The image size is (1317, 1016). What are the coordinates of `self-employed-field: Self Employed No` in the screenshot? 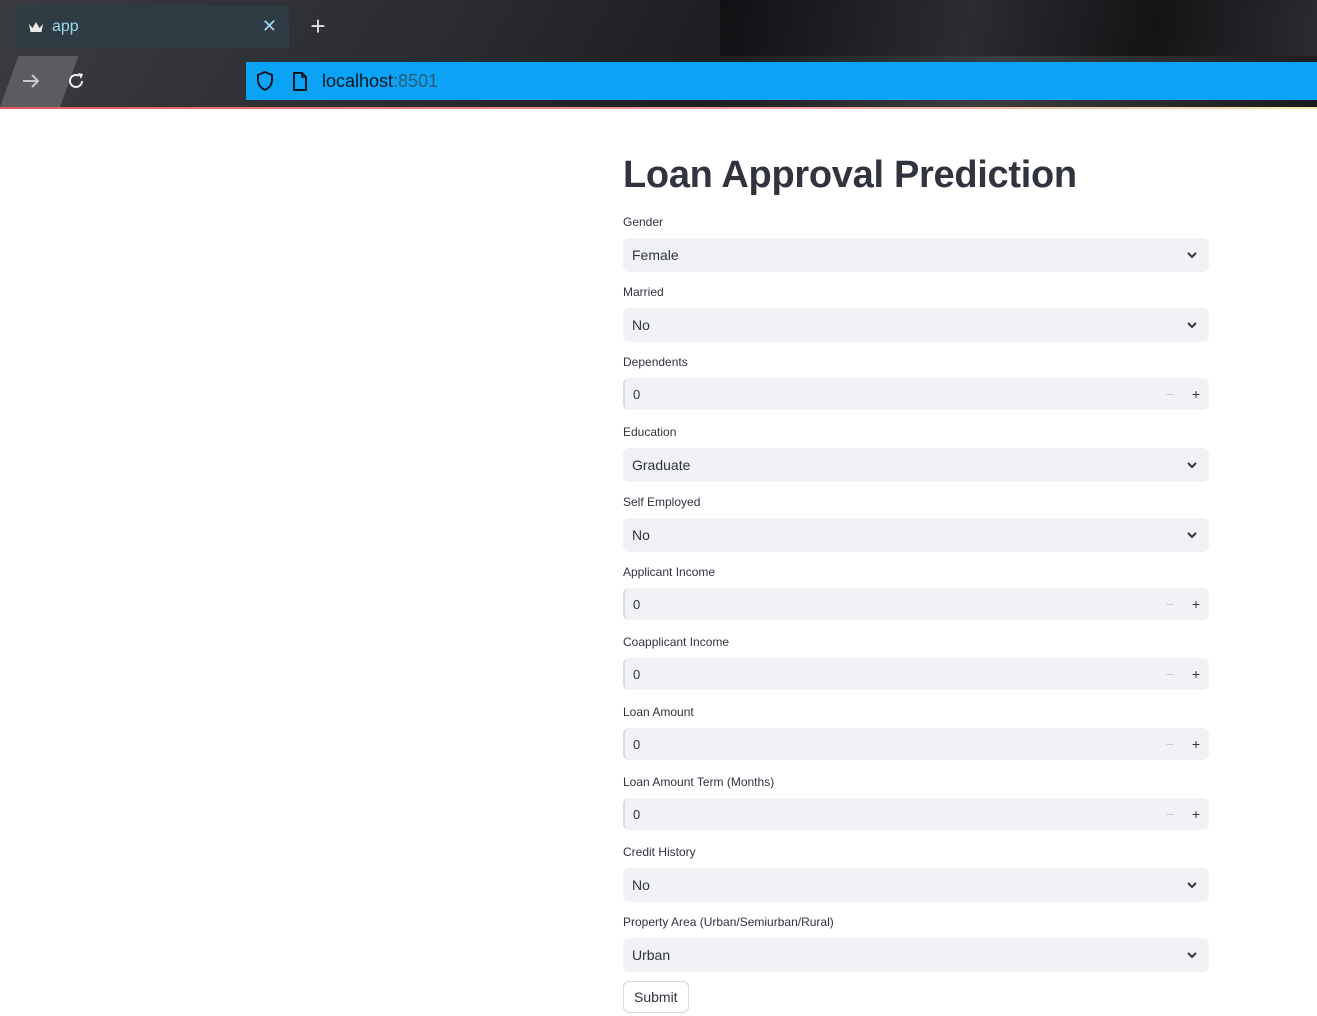 It's located at (916, 523).